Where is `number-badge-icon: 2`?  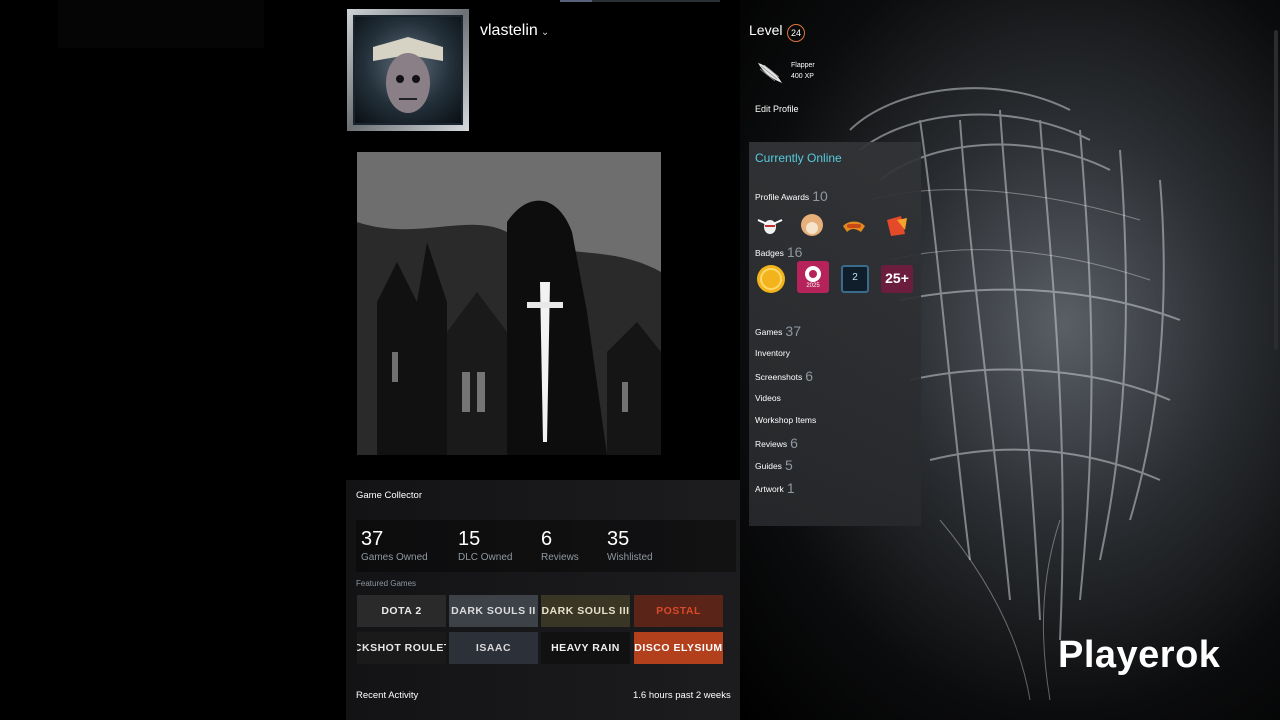 number-badge-icon: 2 is located at coordinates (855, 279).